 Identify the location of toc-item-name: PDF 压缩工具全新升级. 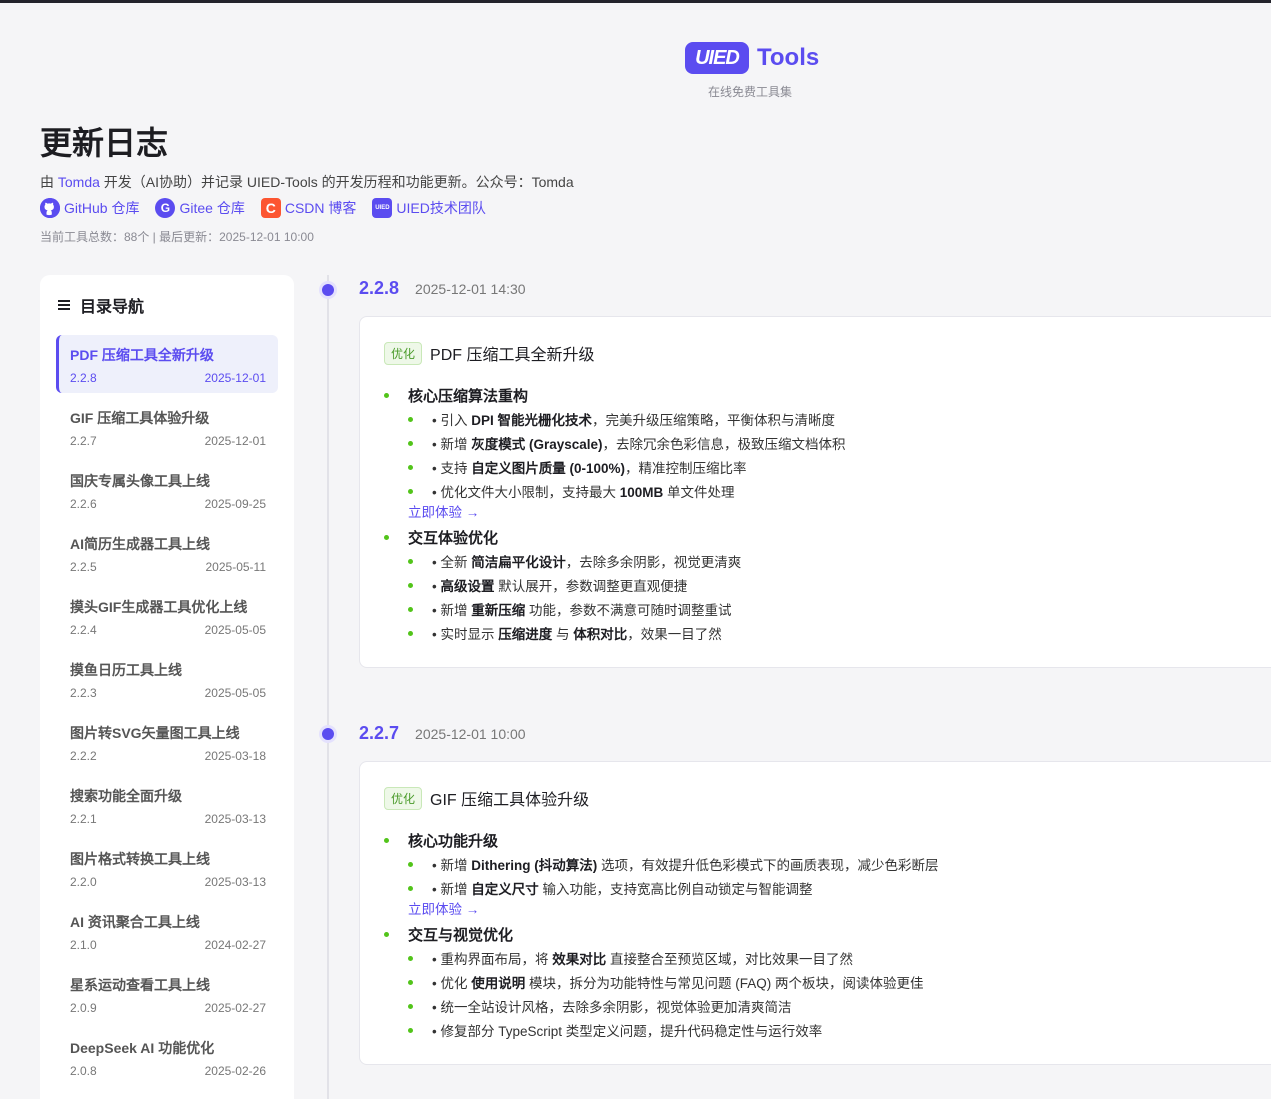
(142, 355).